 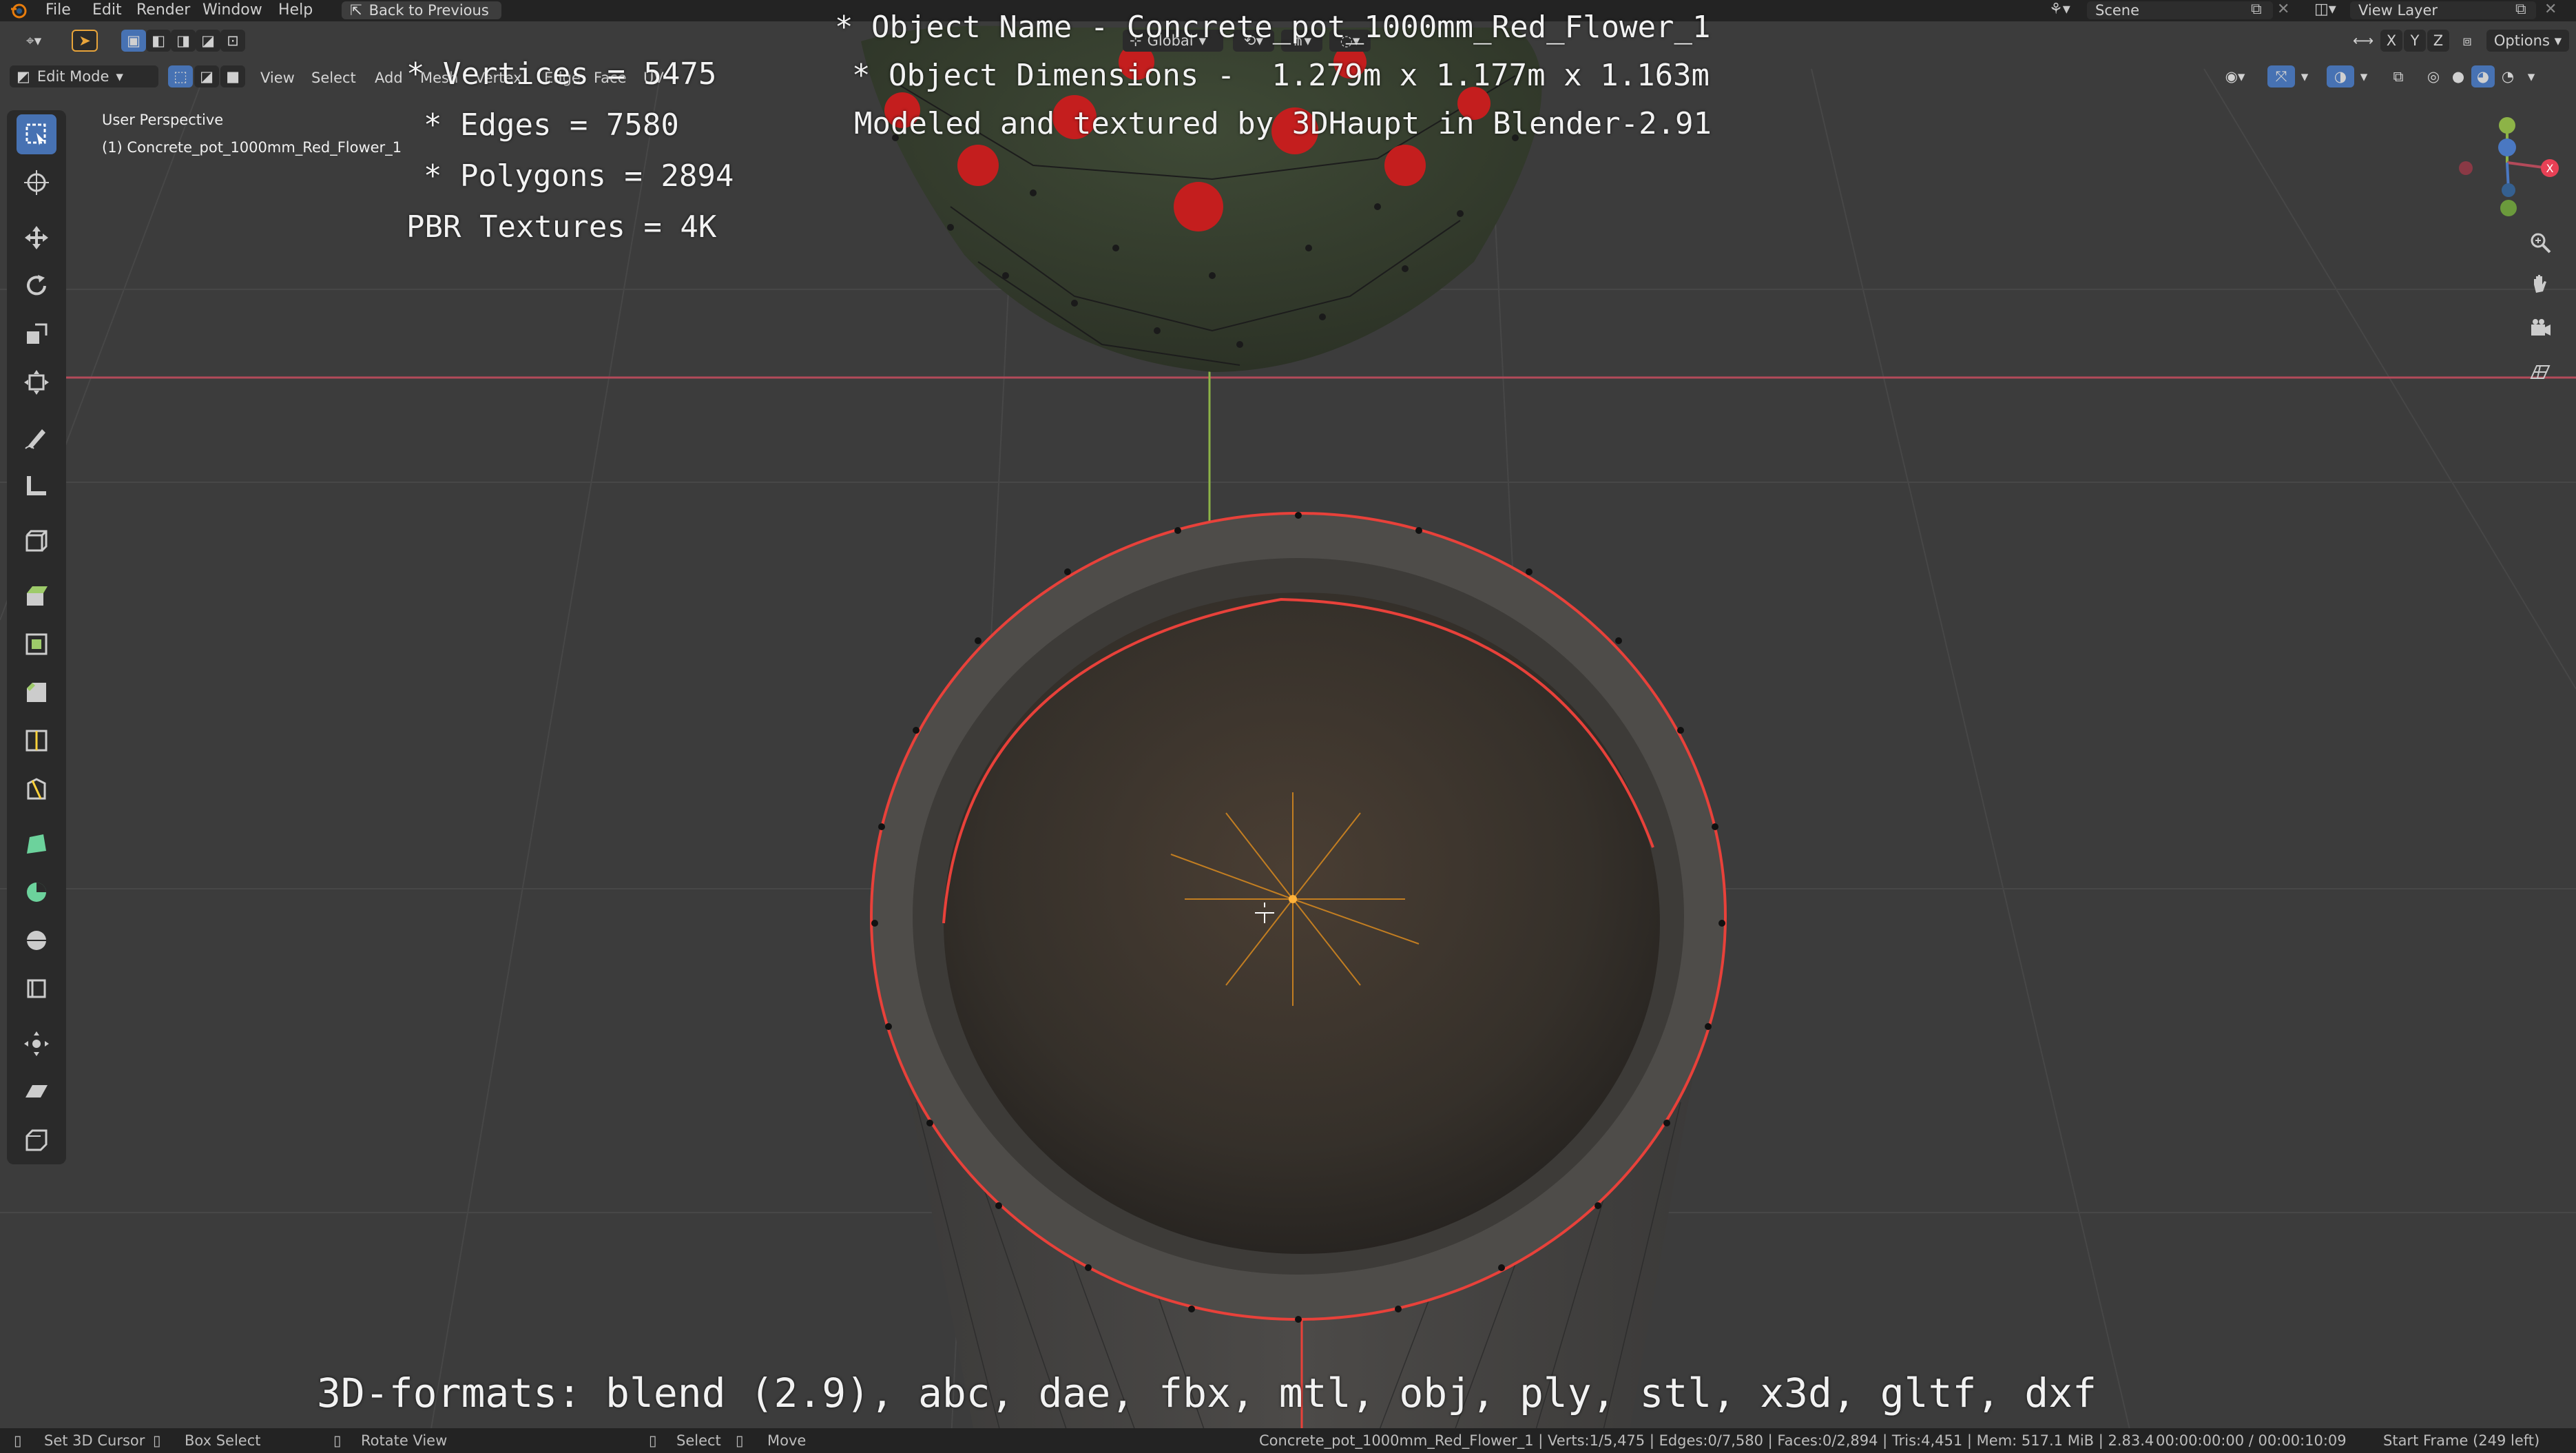 I want to click on select-box-icon, so click(x=35, y=134).